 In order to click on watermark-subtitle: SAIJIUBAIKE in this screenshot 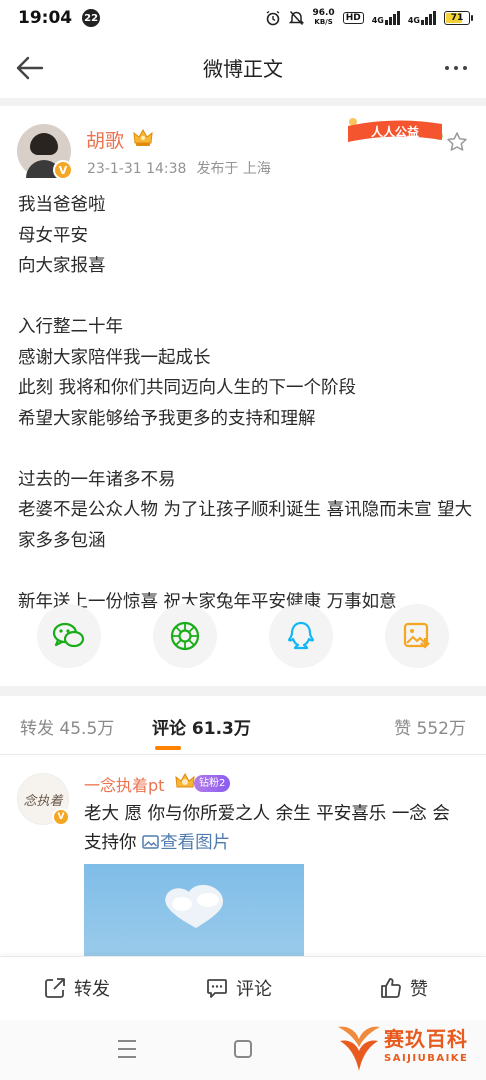, I will do `click(426, 1058)`.